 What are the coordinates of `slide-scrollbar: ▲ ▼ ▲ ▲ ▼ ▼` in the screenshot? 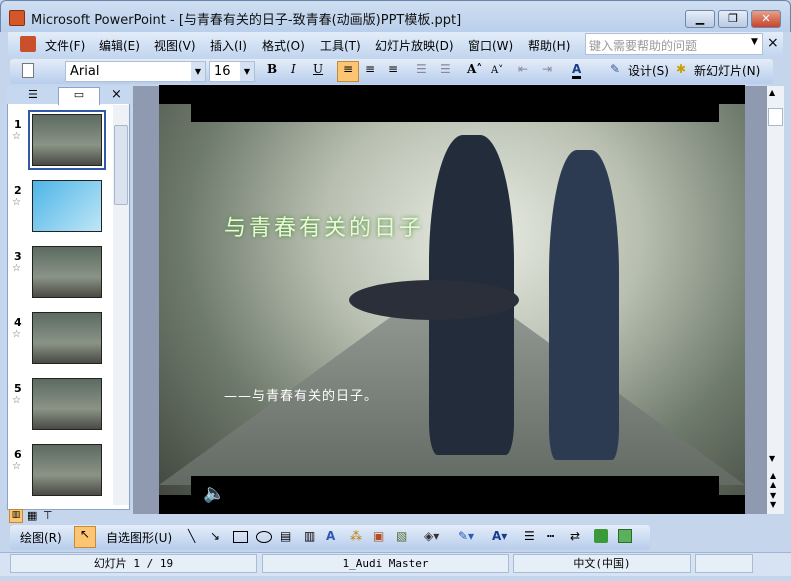 It's located at (775, 300).